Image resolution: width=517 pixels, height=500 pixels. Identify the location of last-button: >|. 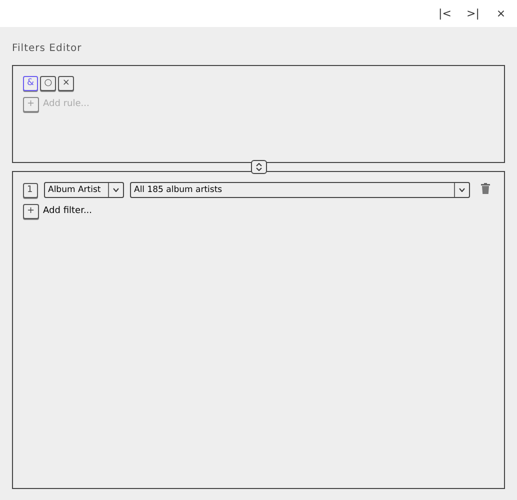
(473, 13).